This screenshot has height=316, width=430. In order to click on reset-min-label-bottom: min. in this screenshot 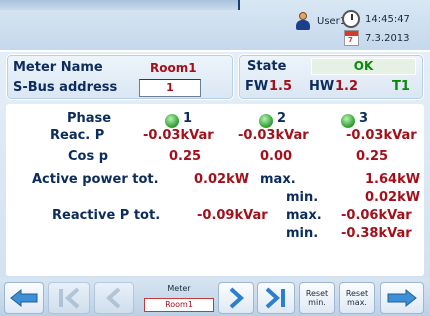, I will do `click(317, 302)`.